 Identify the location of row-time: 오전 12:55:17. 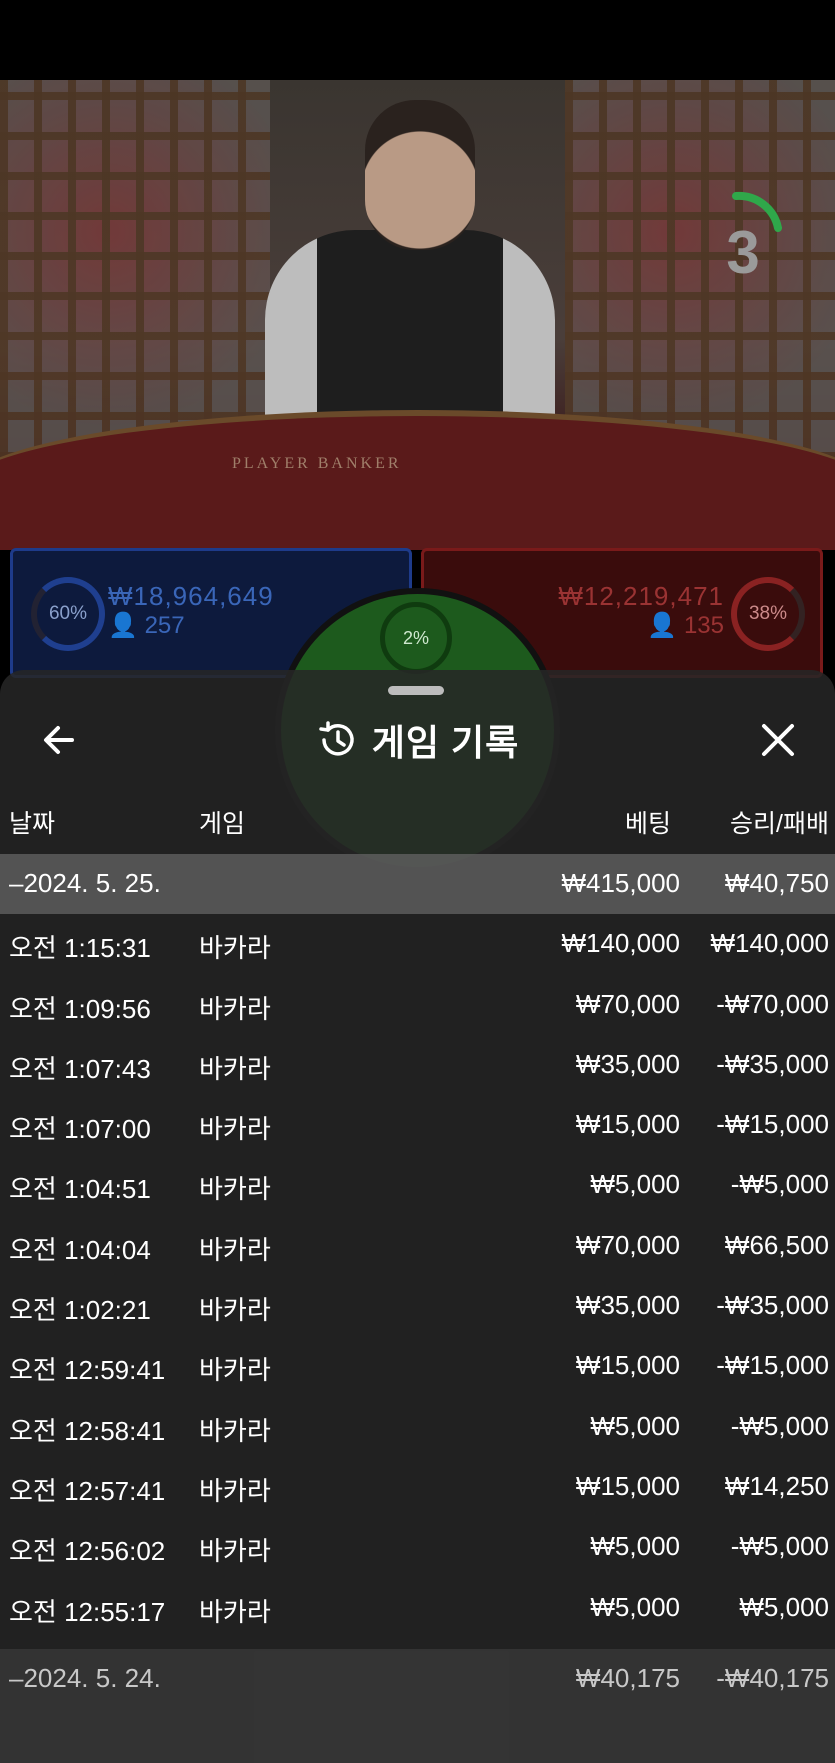
(87, 1611).